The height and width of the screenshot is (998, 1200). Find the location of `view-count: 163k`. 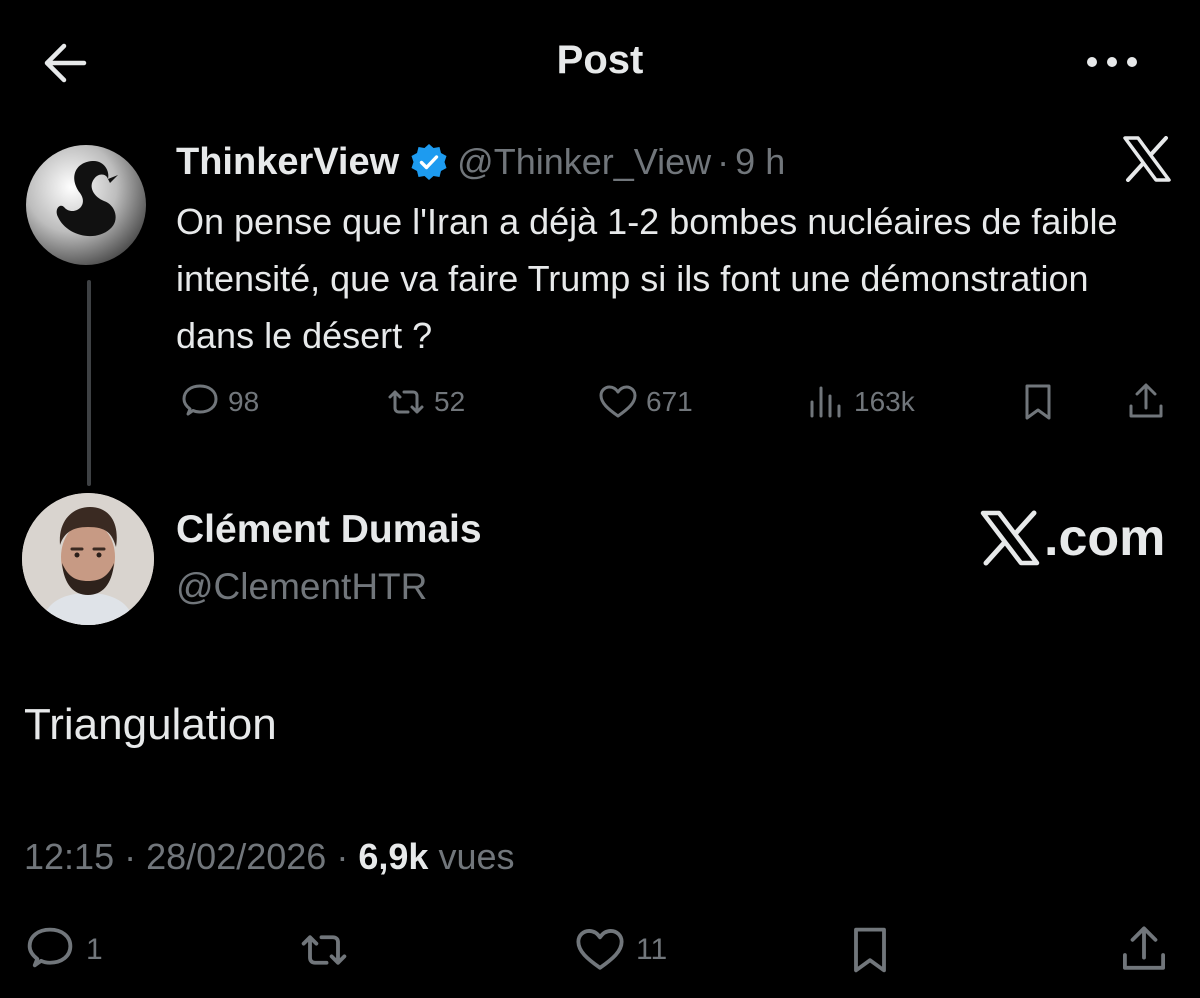

view-count: 163k is located at coordinates (884, 401).